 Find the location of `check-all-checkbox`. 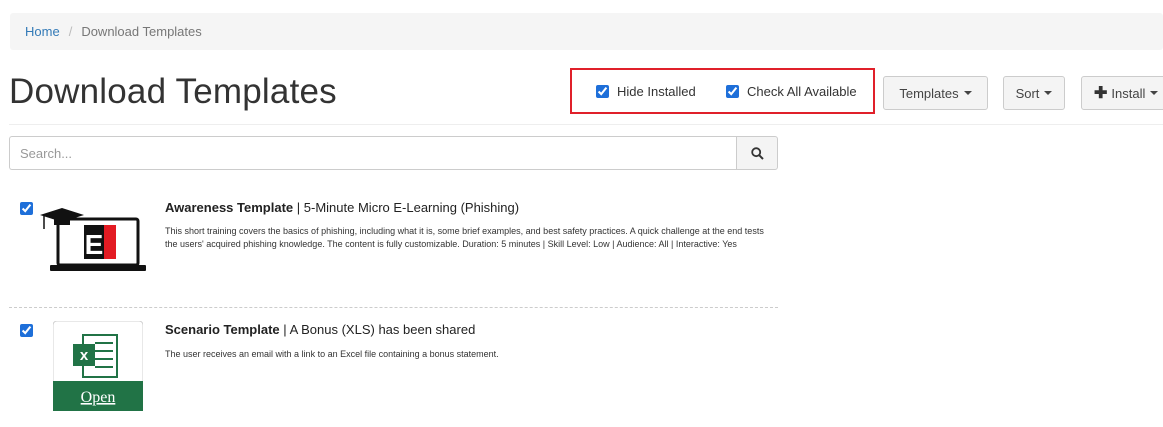

check-all-checkbox is located at coordinates (732, 91).